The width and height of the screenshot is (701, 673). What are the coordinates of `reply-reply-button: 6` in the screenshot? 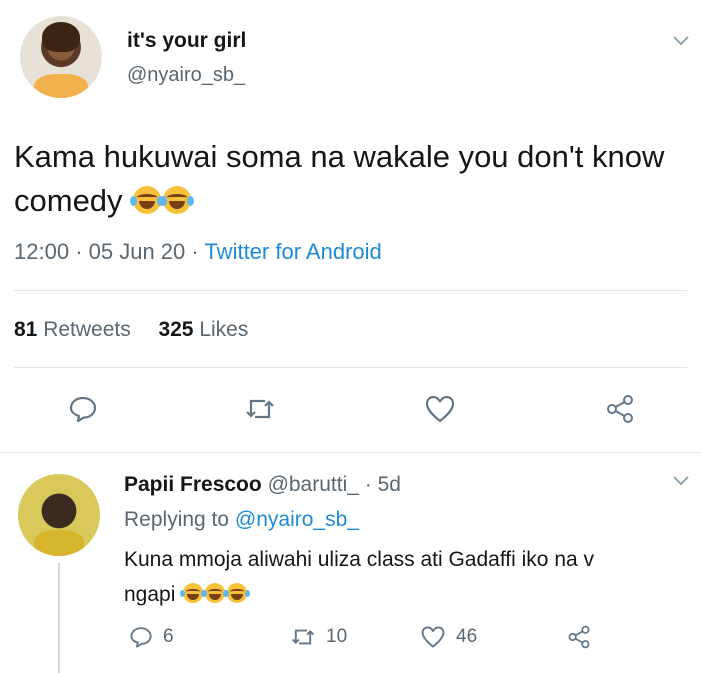 It's located at (151, 637).